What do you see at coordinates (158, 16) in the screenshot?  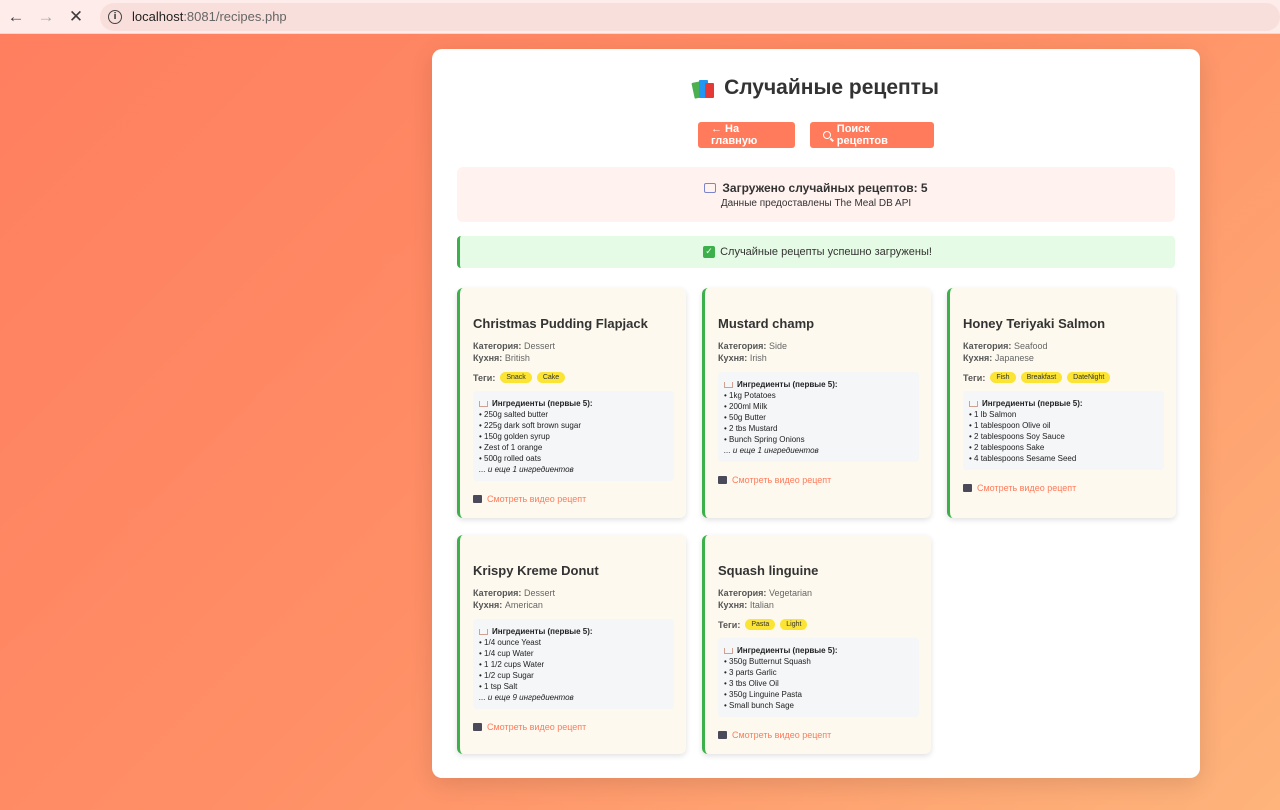 I see `url-host: localhost` at bounding box center [158, 16].